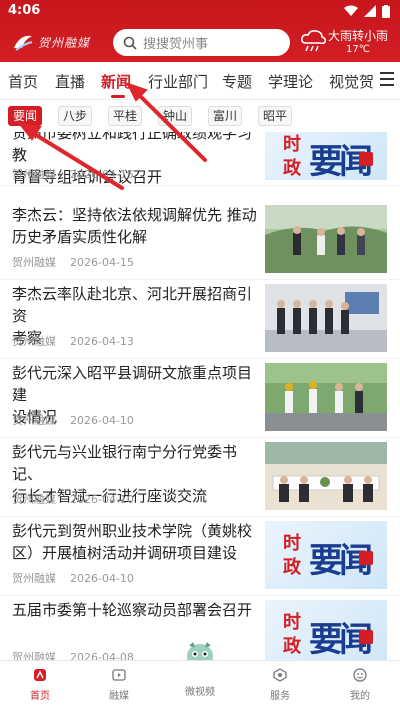 This screenshot has height=710, width=400. I want to click on wifi-icon, so click(351, 10).